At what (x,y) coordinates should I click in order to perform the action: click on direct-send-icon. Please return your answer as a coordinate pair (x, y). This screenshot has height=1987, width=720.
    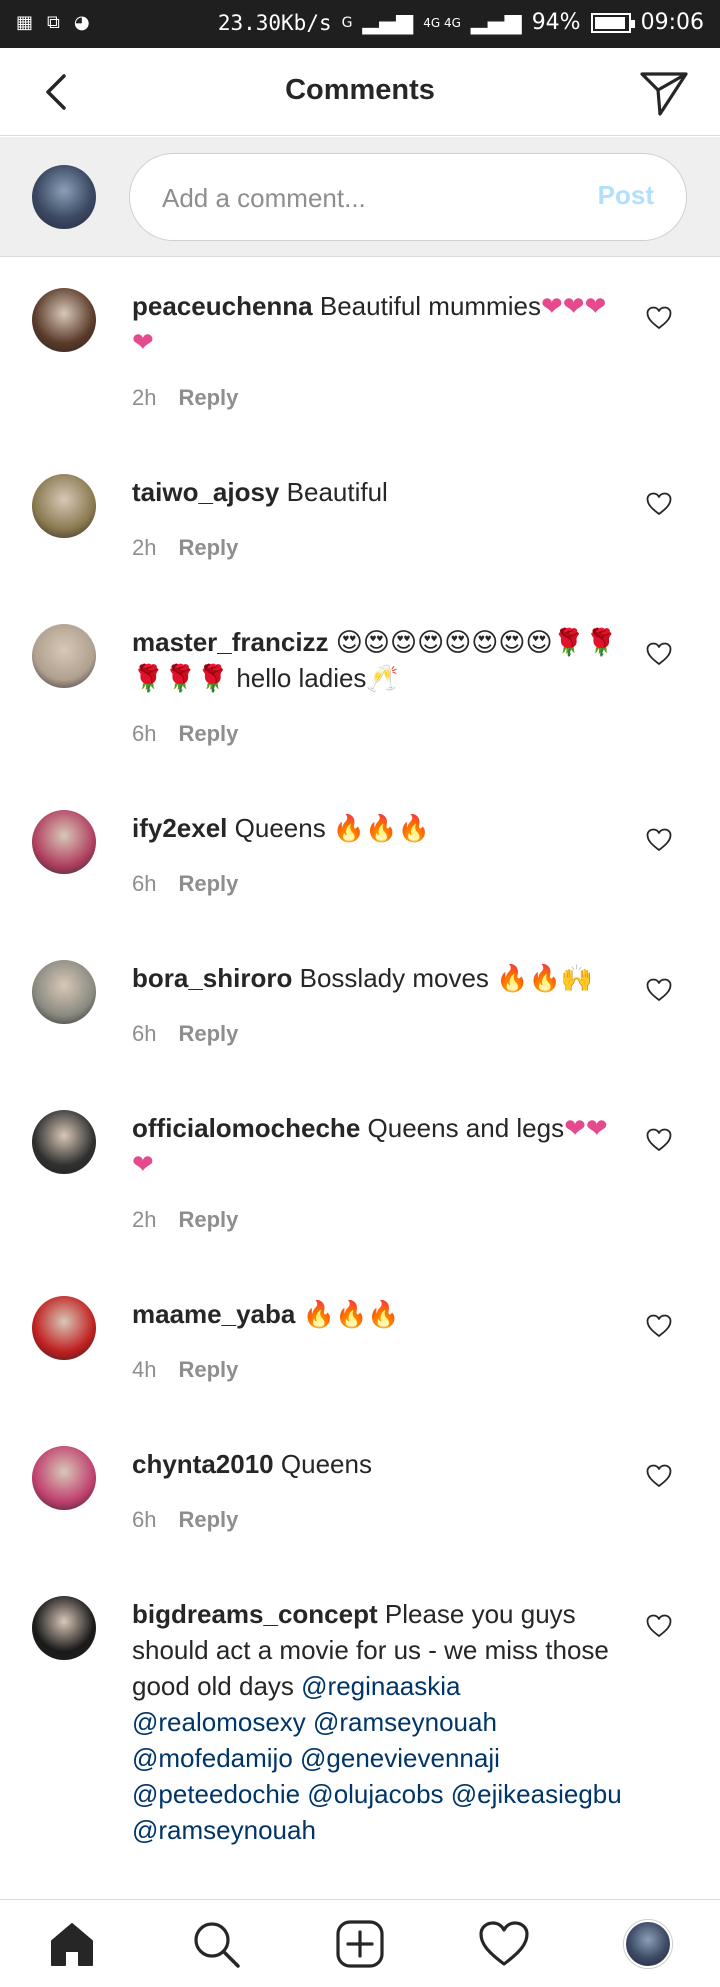
    Looking at the image, I should click on (664, 92).